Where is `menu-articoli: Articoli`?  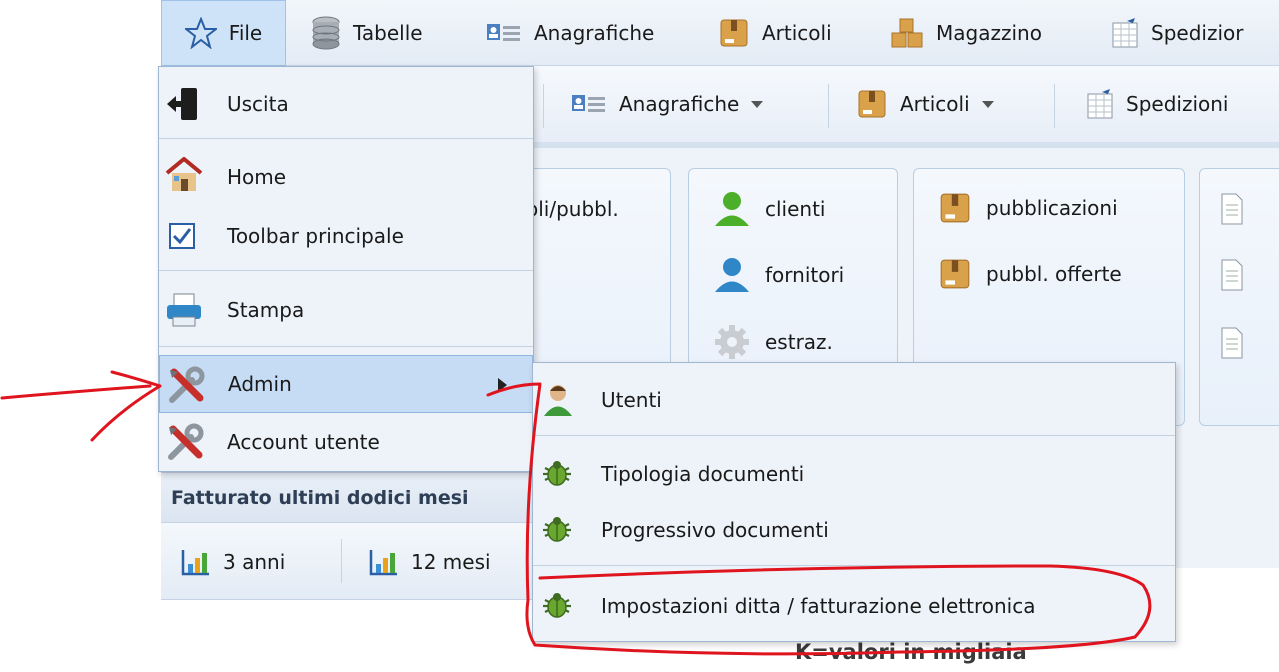 menu-articoli: Articoli is located at coordinates (775, 33).